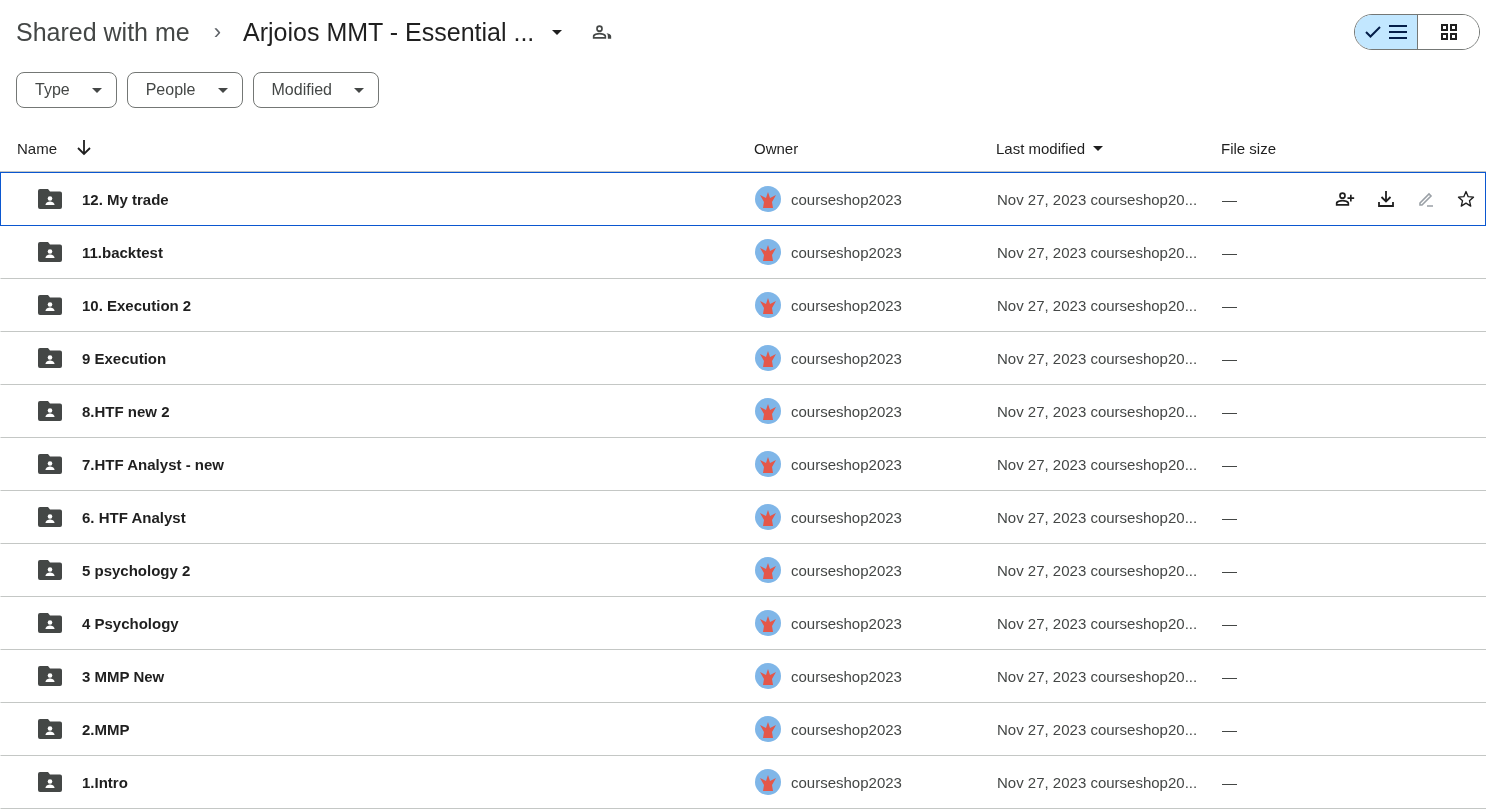 This screenshot has width=1486, height=809. What do you see at coordinates (743, 199) in the screenshot?
I see `folder-row: 12. My trade courseshop2023 Nov 27, 2023 courseshop20... —` at bounding box center [743, 199].